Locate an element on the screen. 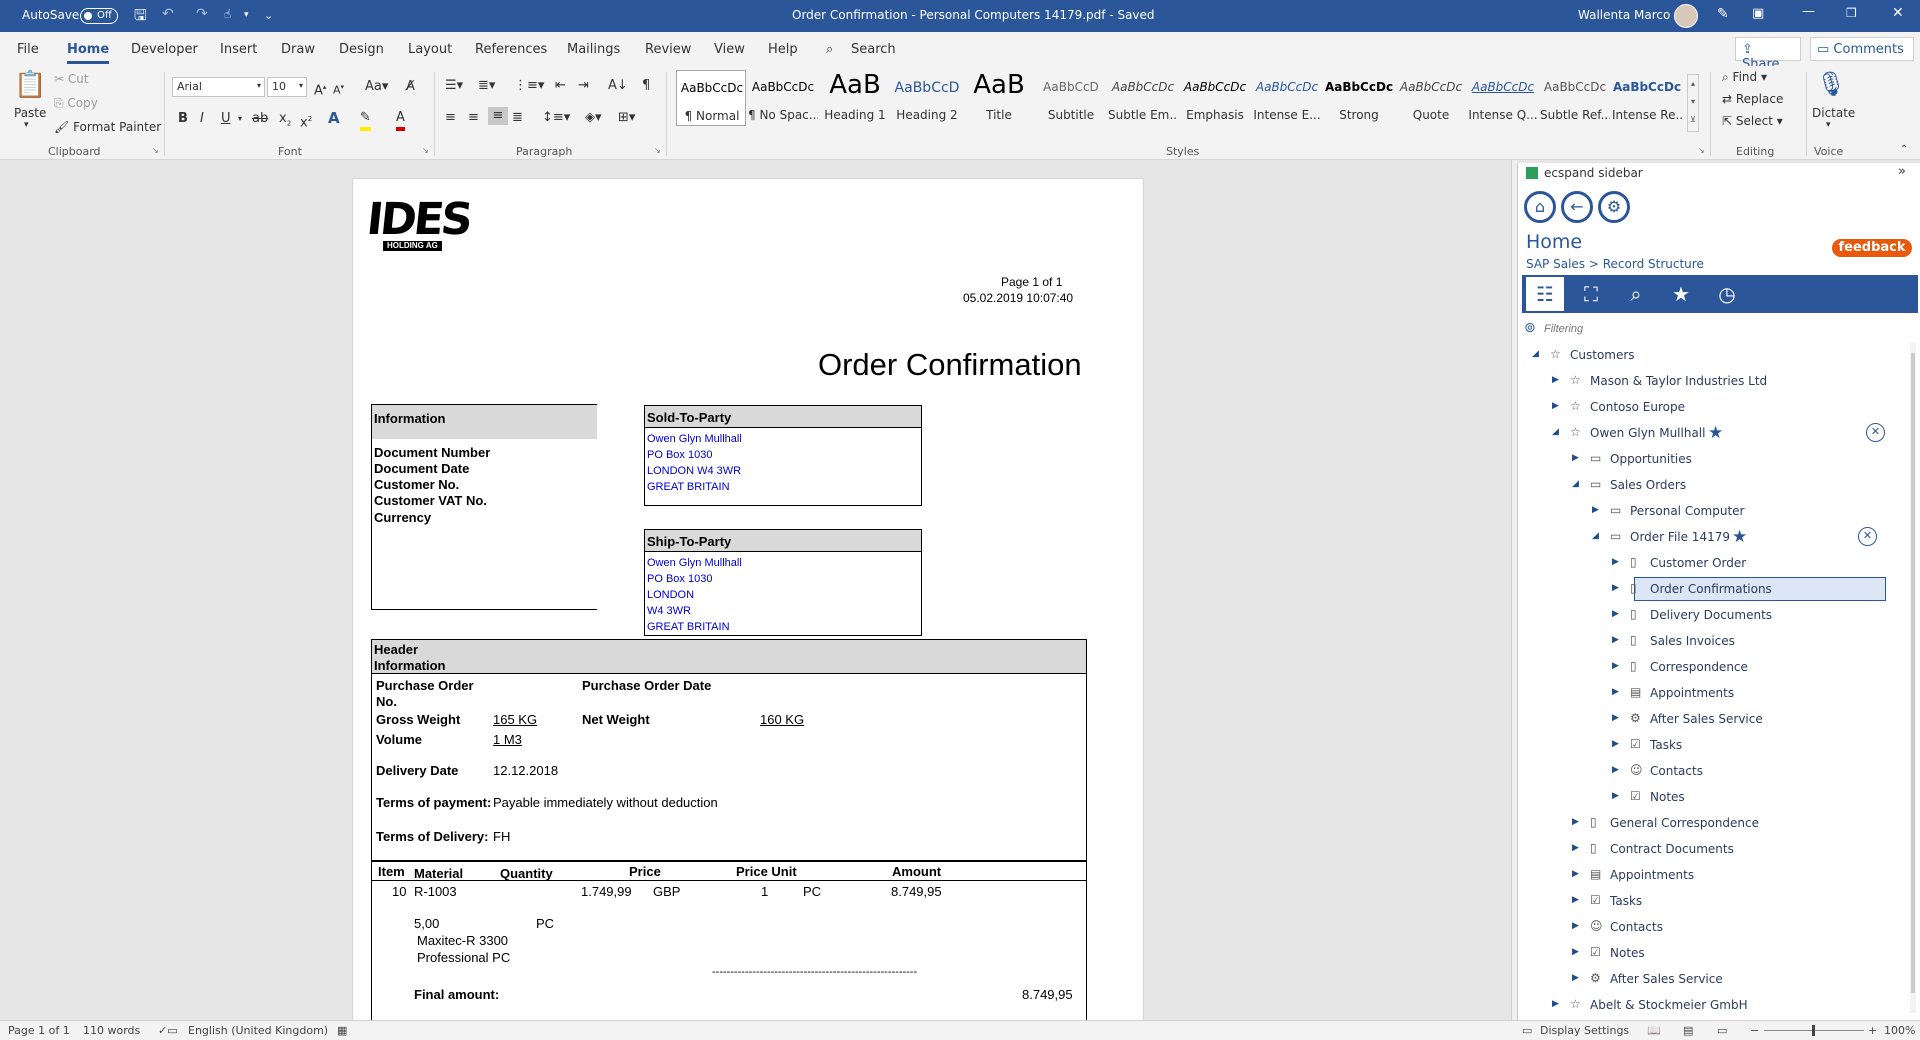 The height and width of the screenshot is (1040, 1920). tree-node: ◢ ☆ Customers is located at coordinates (1713, 355).